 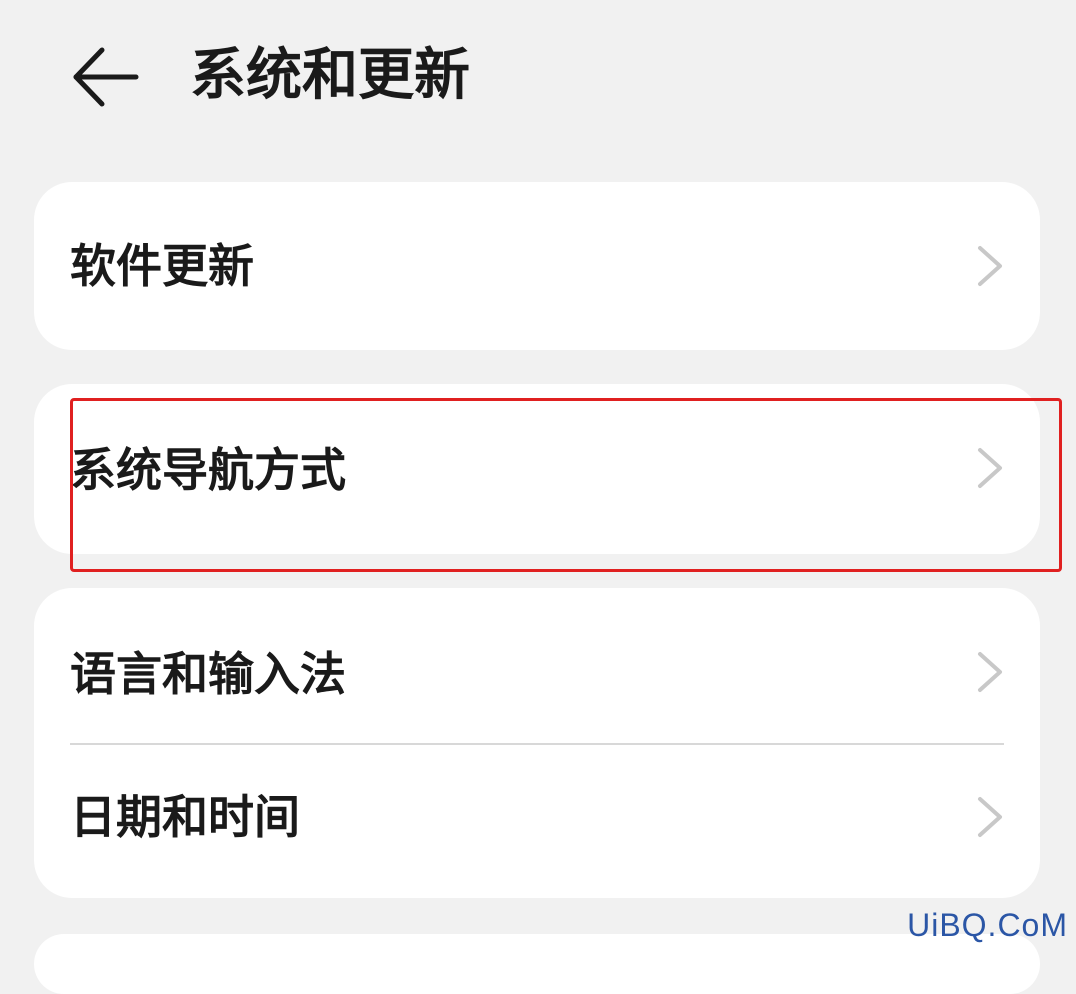 I want to click on arrow-left-icon, so click(x=106, y=77).